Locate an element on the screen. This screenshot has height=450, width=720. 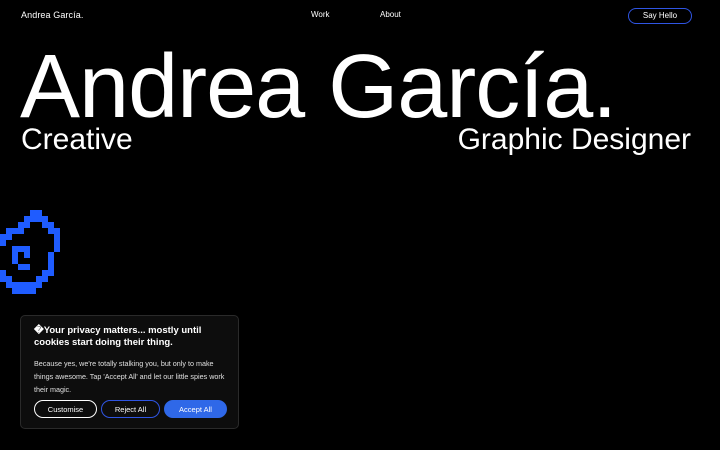
say-hello-button: Say Hello is located at coordinates (660, 16).